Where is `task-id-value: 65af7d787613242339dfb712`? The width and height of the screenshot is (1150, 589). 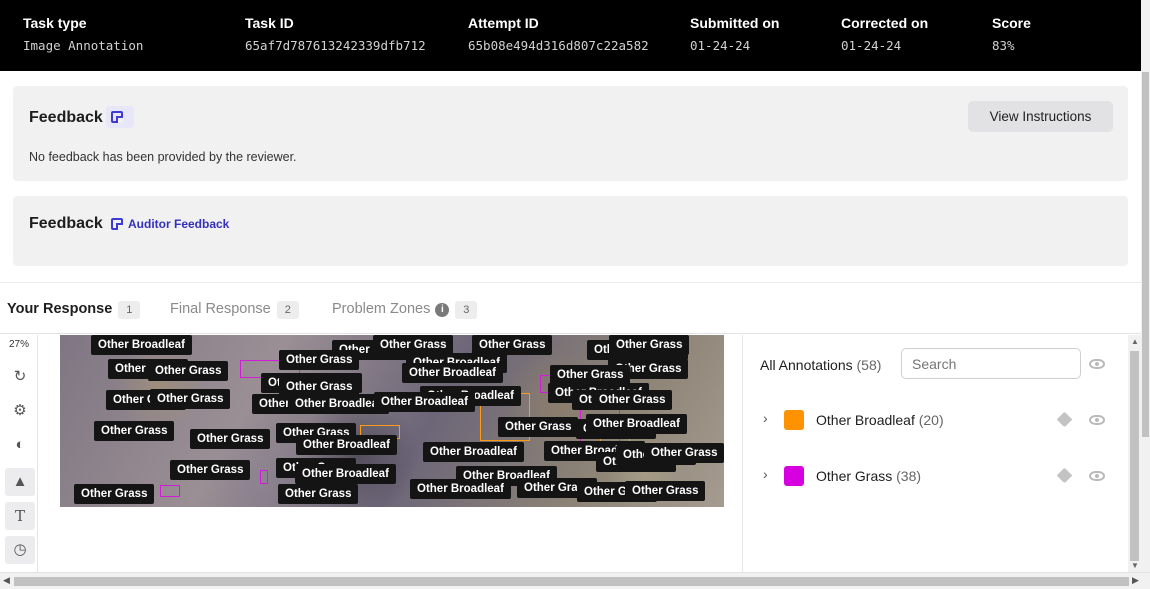 task-id-value: 65af7d787613242339dfb712 is located at coordinates (335, 45).